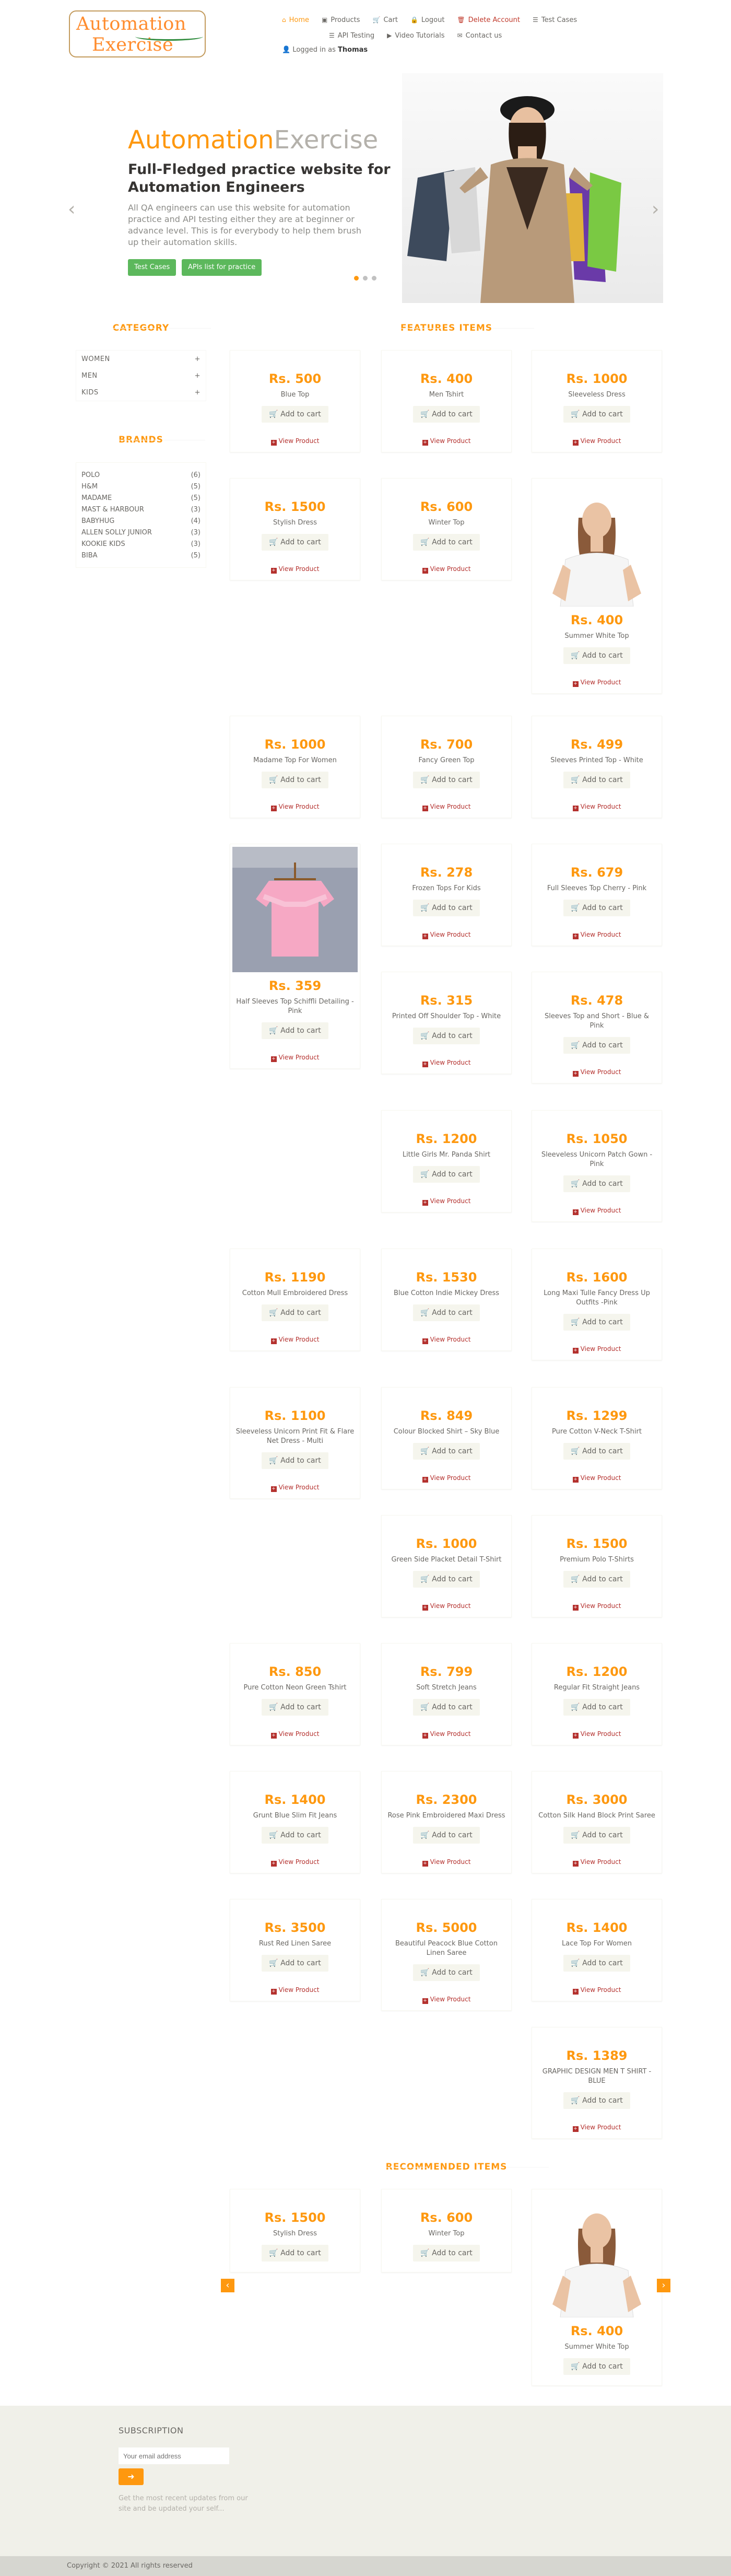 This screenshot has height=2576, width=731. Describe the element at coordinates (488, 20) in the screenshot. I see `nav-delete-account: 🗑 Delete Account` at that location.